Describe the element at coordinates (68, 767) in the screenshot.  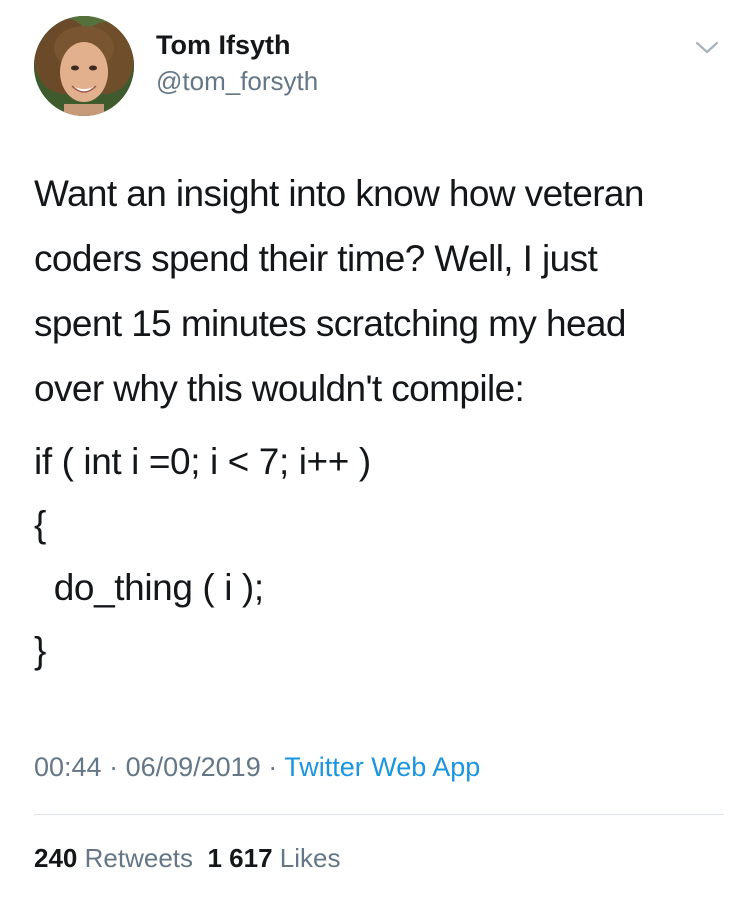
I see `tweet-timestamp: 00:44` at that location.